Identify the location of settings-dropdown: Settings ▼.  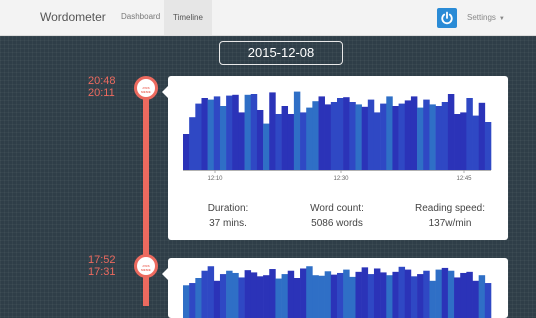
(486, 17).